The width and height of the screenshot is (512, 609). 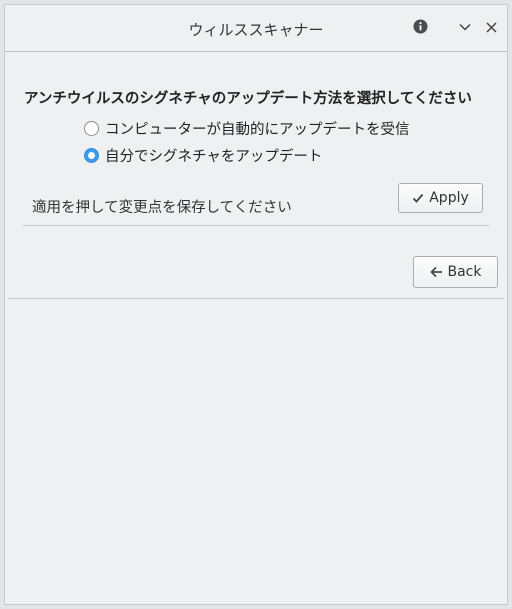 I want to click on radio-auto-update-label: コンピューターが自動的にアップデートを受信, so click(x=257, y=129).